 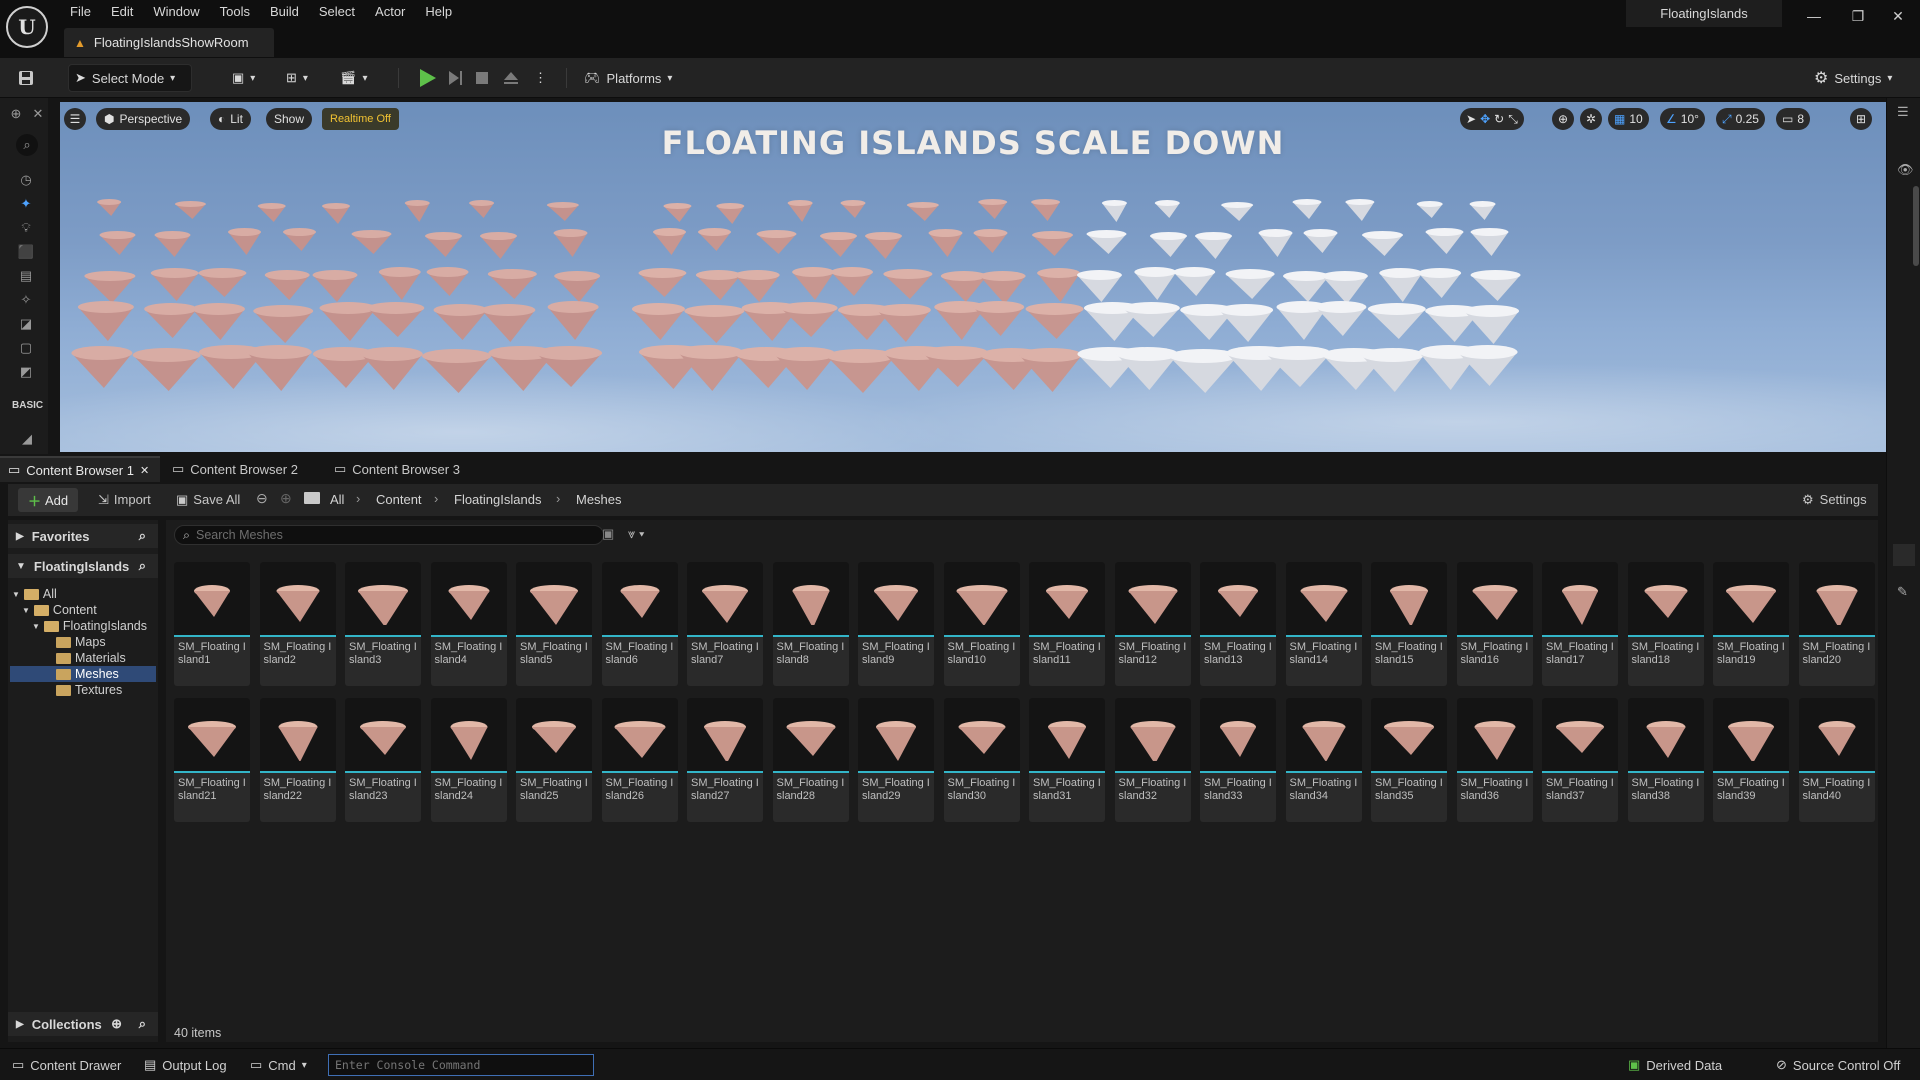 What do you see at coordinates (360, 119) in the screenshot?
I see `realtime-off-badge: Realtime Off` at bounding box center [360, 119].